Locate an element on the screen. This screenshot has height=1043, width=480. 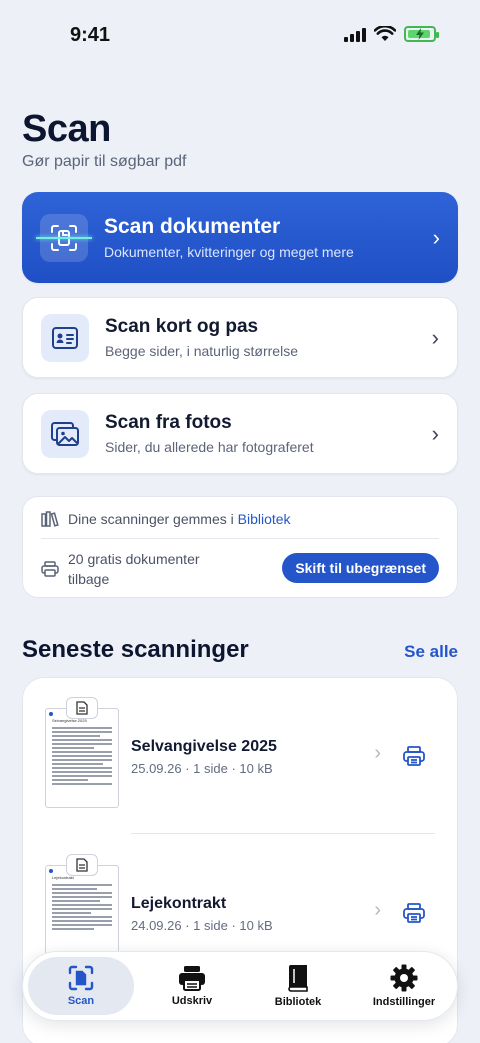
library-info: Dine scanninger gemmes i Bibliotek is located at coordinates (166, 519).